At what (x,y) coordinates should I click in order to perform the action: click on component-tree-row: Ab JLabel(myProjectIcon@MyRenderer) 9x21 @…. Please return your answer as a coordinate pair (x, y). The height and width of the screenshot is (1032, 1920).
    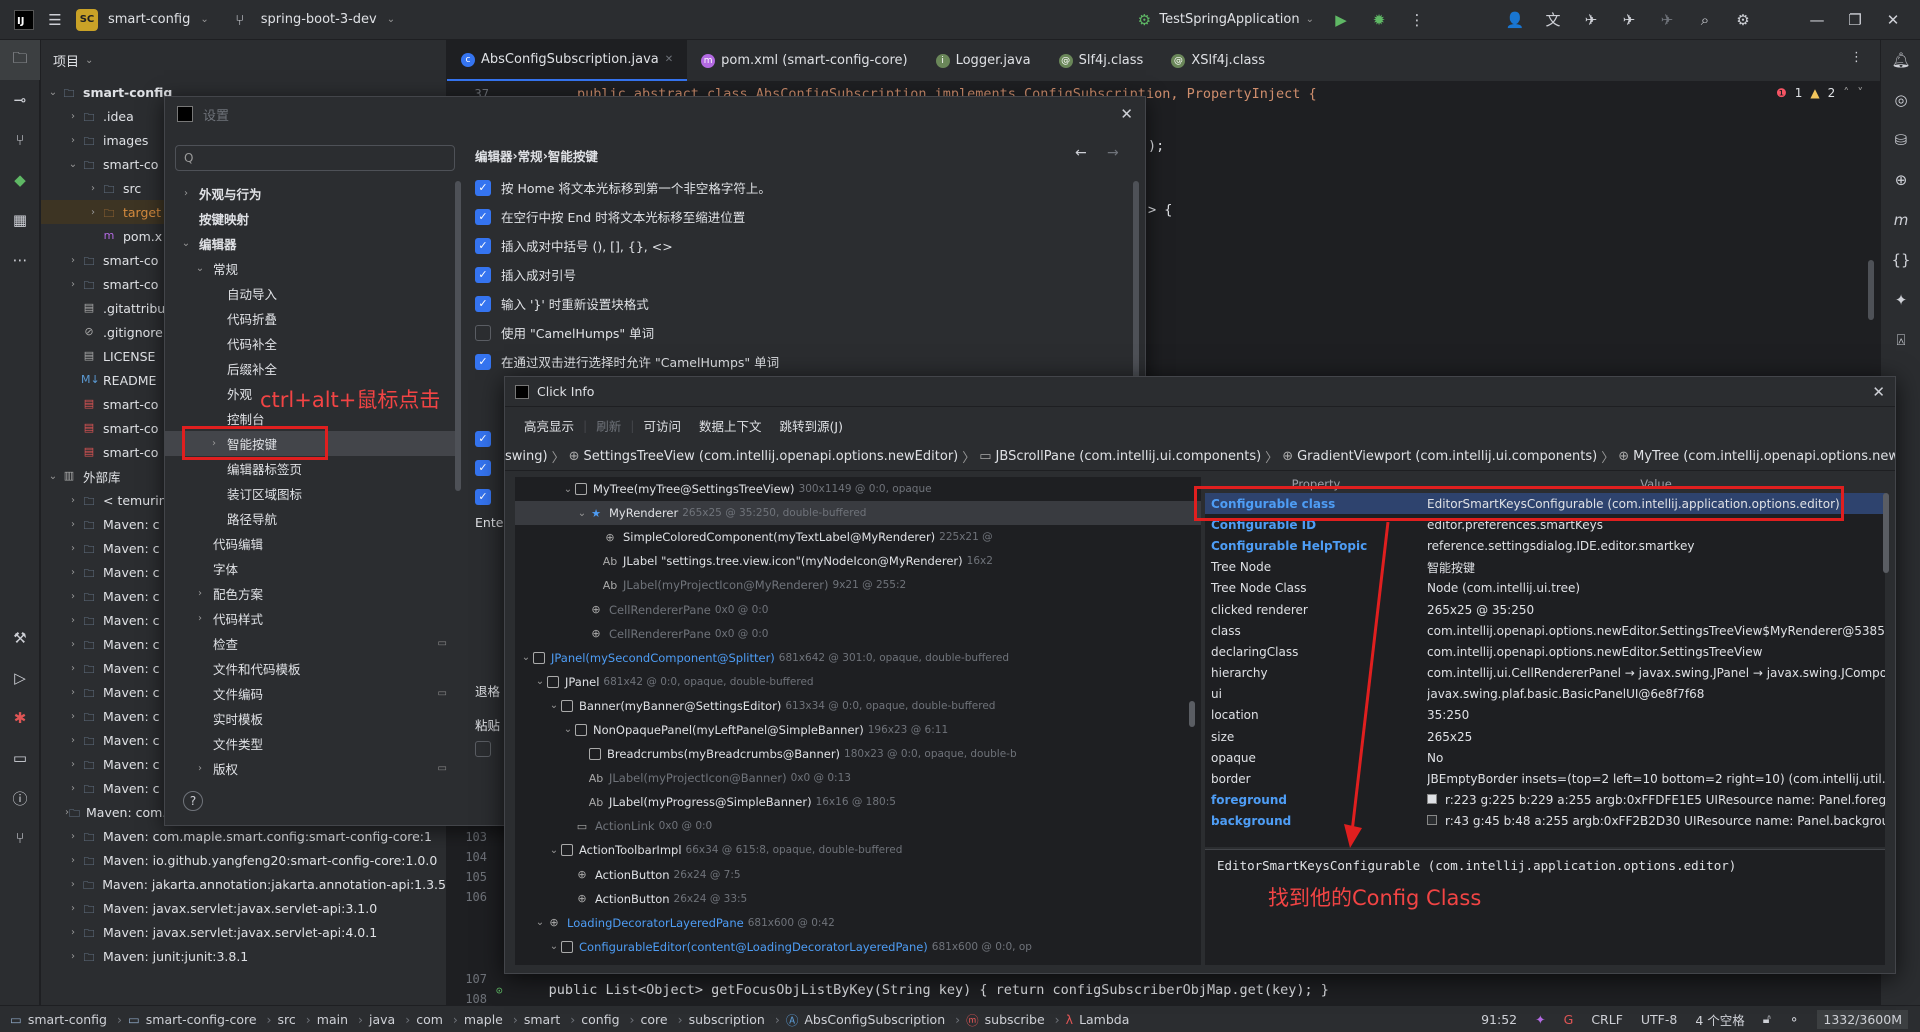
    Looking at the image, I should click on (858, 585).